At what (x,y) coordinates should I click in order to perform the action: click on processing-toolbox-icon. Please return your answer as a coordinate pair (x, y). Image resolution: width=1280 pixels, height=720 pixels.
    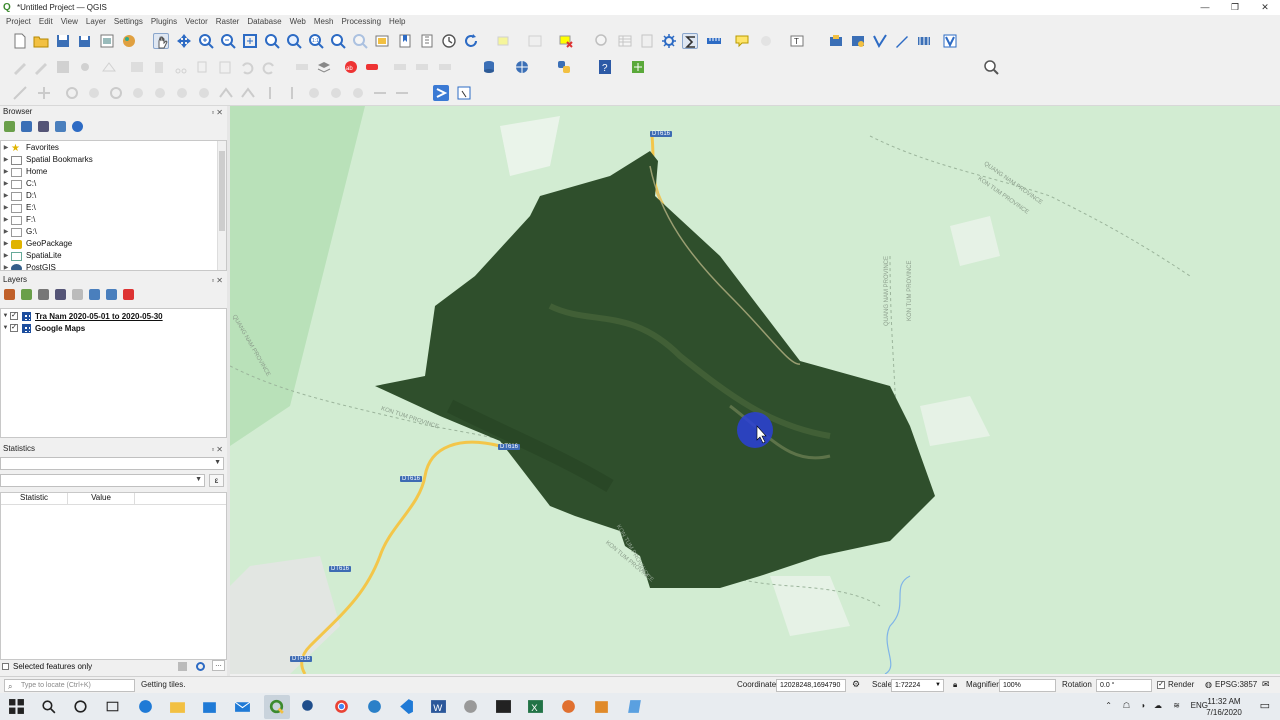
    Looking at the image, I should click on (669, 41).